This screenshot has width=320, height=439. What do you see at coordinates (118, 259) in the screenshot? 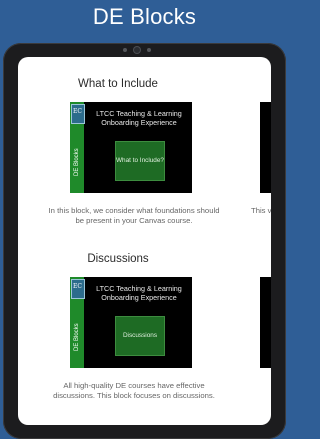
I see `block-heading: Discussions` at bounding box center [118, 259].